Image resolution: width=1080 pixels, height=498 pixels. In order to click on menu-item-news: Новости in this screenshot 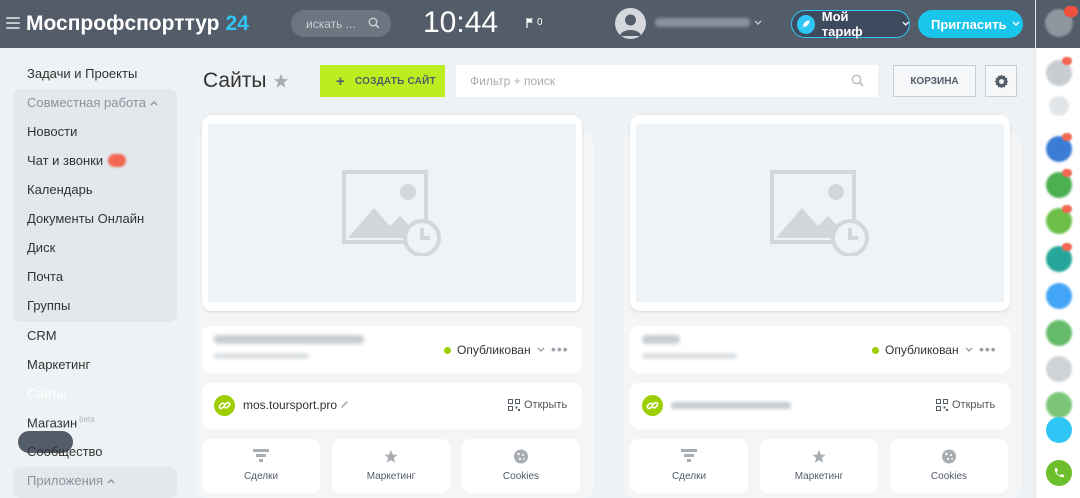, I will do `click(52, 131)`.